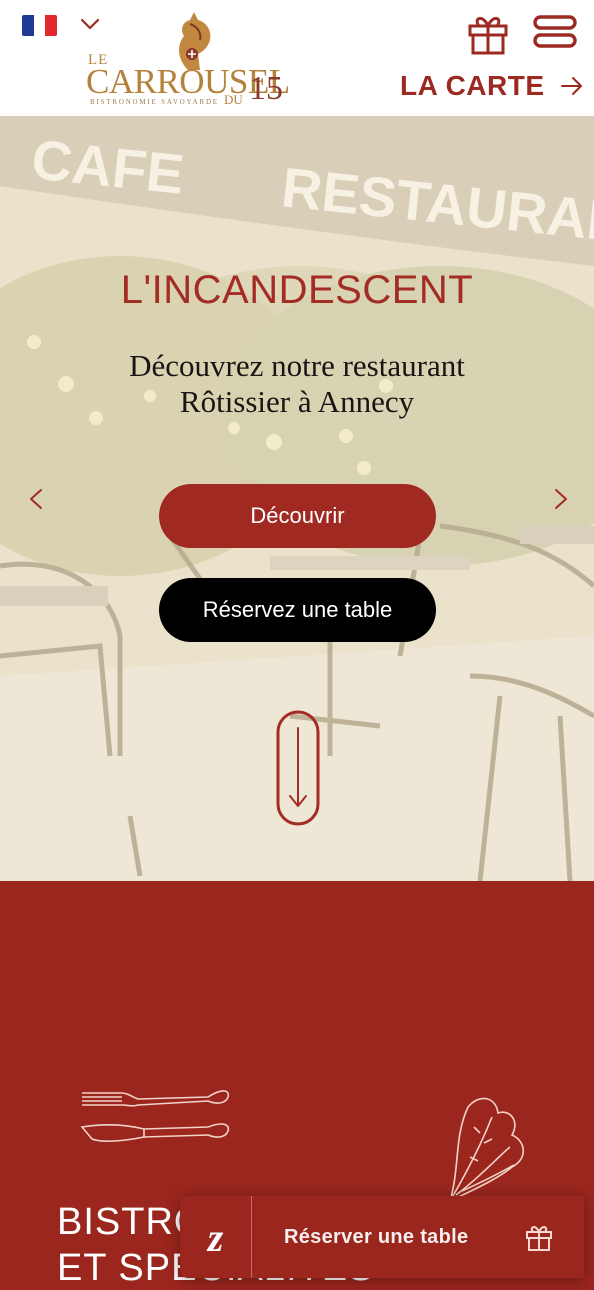 The width and height of the screenshot is (594, 1290). I want to click on fork-knife-icon, so click(155, 1116).